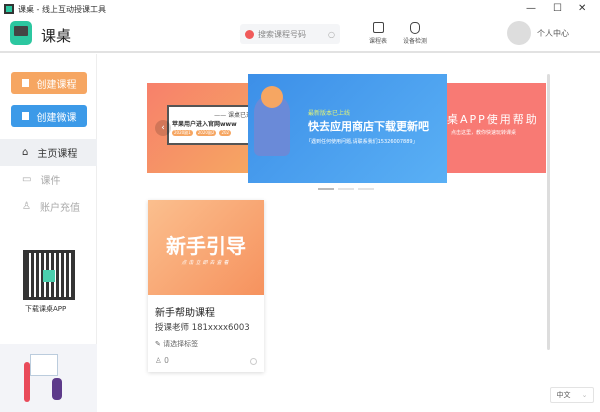  Describe the element at coordinates (9, 9) in the screenshot. I see `app-small-icon` at that location.